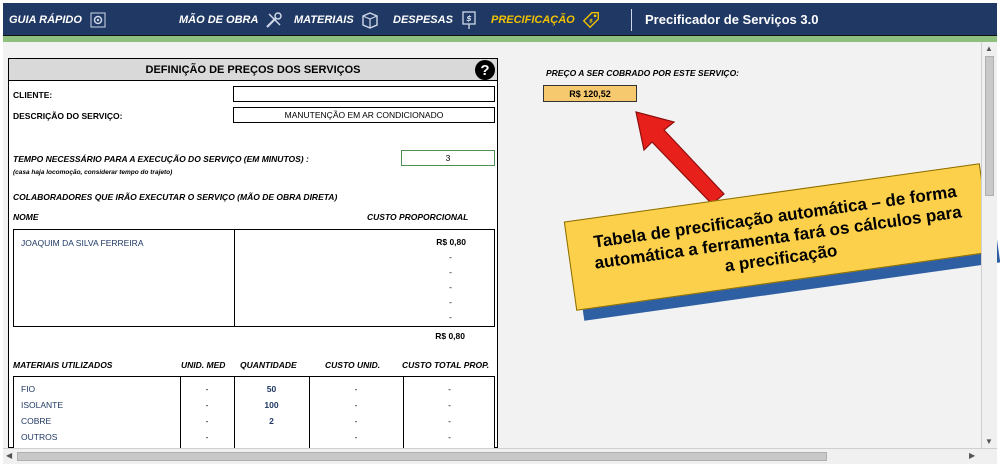 The image size is (1000, 468). I want to click on price-label: PREÇO A SER COBRADO POR ESTE SERVIÇO:, so click(643, 73).